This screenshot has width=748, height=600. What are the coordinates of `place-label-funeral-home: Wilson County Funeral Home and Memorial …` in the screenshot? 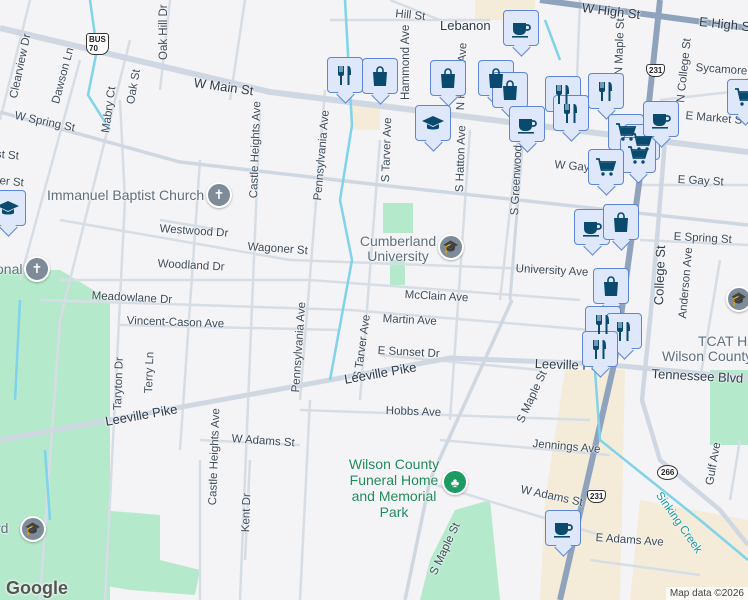 It's located at (394, 488).